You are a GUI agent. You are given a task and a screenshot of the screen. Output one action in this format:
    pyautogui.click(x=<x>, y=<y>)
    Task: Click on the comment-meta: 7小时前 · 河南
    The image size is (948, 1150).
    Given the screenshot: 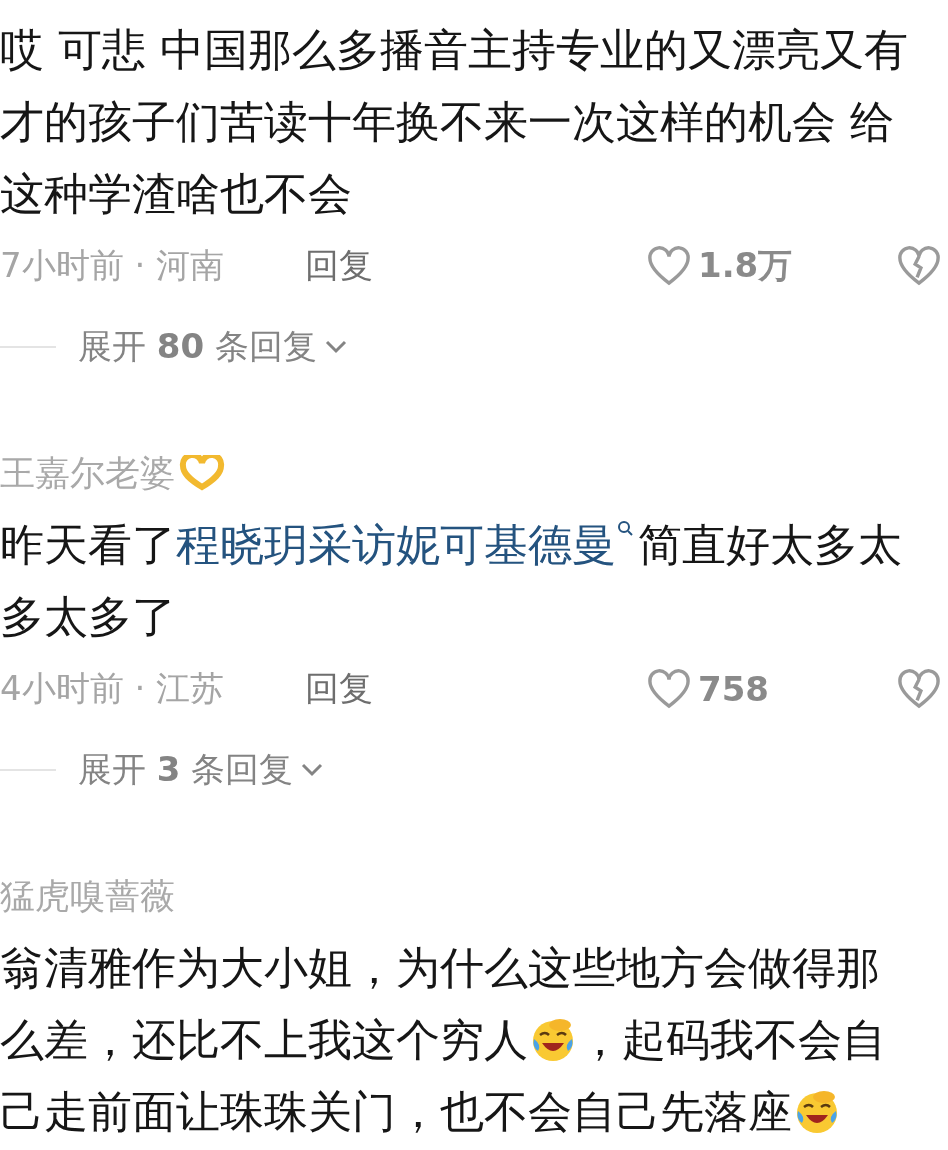 What is the action you would take?
    pyautogui.click(x=113, y=265)
    